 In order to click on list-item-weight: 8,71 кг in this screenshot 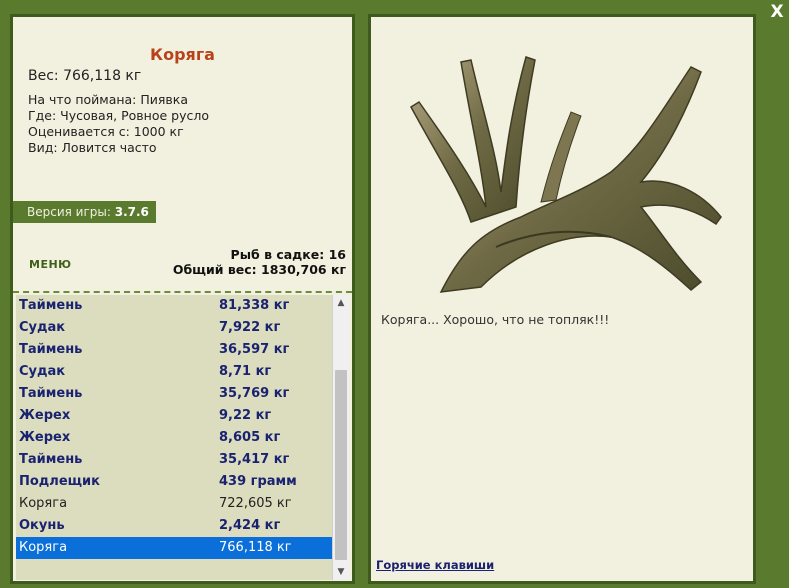, I will do `click(245, 371)`.